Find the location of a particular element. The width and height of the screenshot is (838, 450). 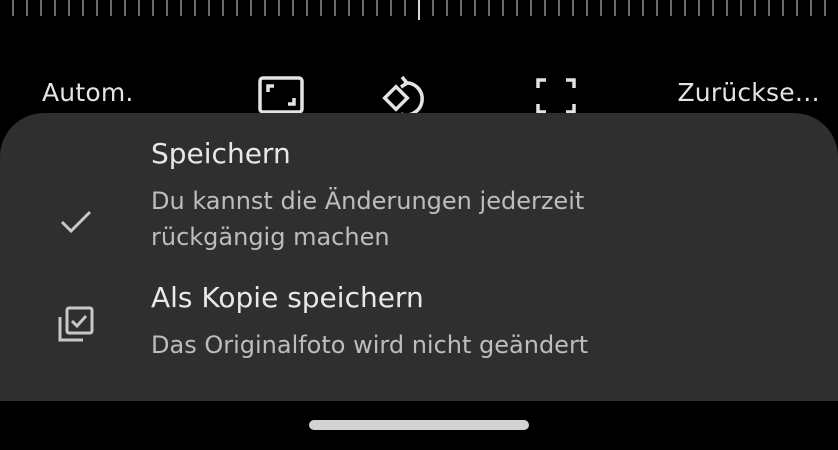

save-as-copy-title: Als Kopie speichern is located at coordinates (287, 297).